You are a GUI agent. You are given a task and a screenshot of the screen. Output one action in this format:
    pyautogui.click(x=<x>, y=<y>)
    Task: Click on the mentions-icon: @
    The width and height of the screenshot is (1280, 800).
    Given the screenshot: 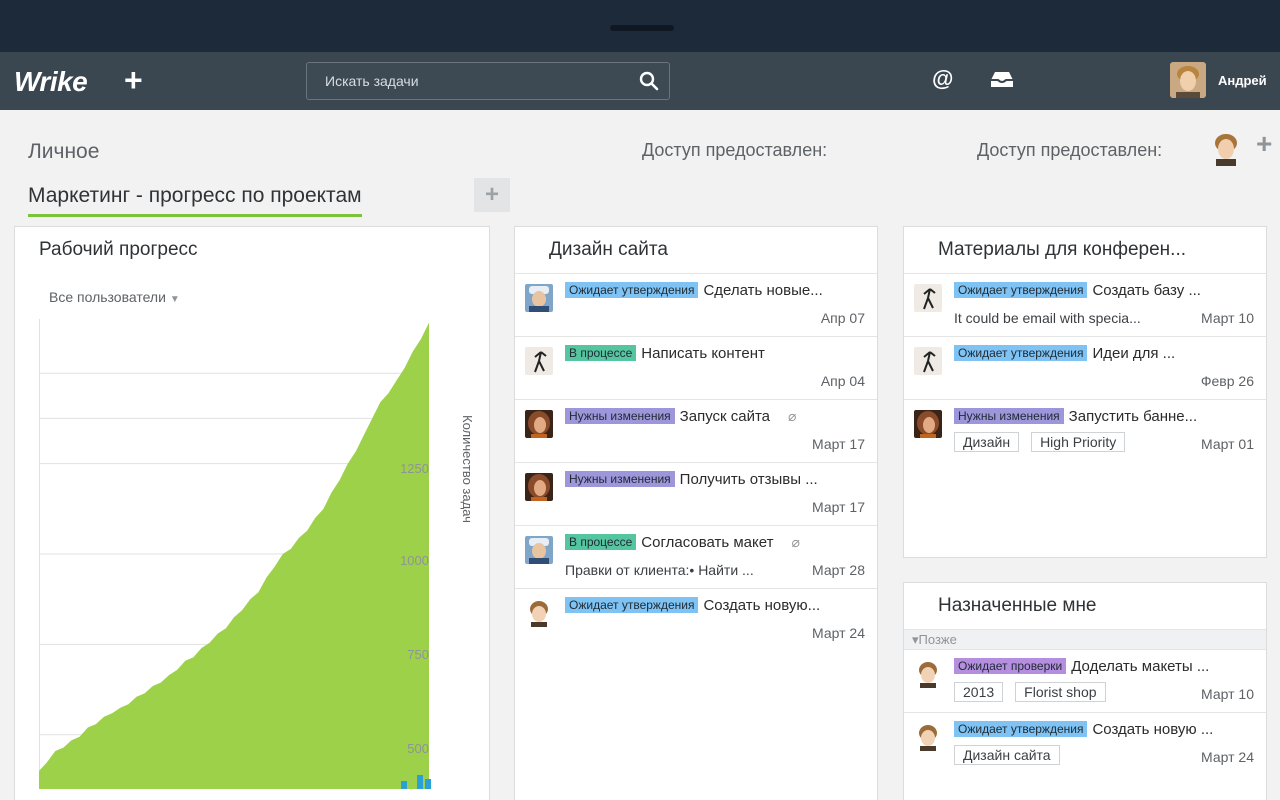 What is the action you would take?
    pyautogui.click(x=942, y=79)
    